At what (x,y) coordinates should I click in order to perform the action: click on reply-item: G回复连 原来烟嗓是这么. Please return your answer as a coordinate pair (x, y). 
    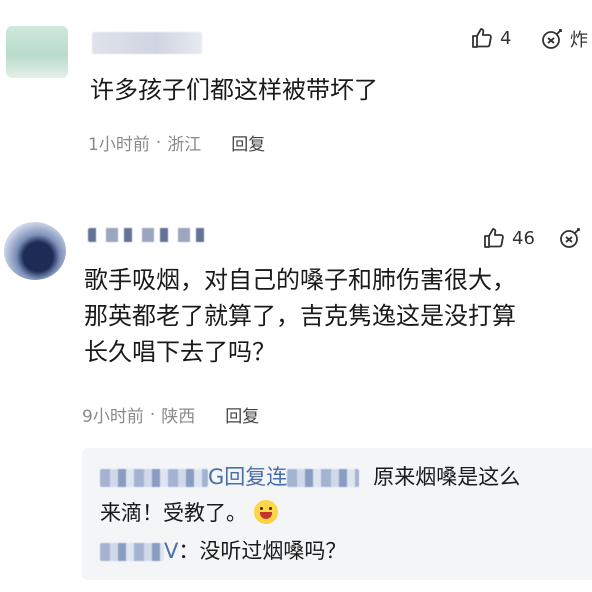
    Looking at the image, I should click on (310, 477).